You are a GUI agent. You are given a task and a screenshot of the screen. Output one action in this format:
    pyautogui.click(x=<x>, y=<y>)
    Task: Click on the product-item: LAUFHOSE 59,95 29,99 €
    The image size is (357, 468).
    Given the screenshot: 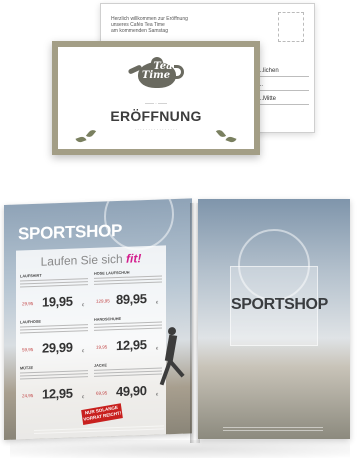 What is the action you would take?
    pyautogui.click(x=55, y=341)
    